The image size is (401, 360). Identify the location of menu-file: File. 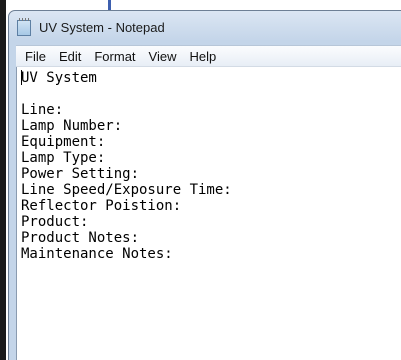
(35, 56).